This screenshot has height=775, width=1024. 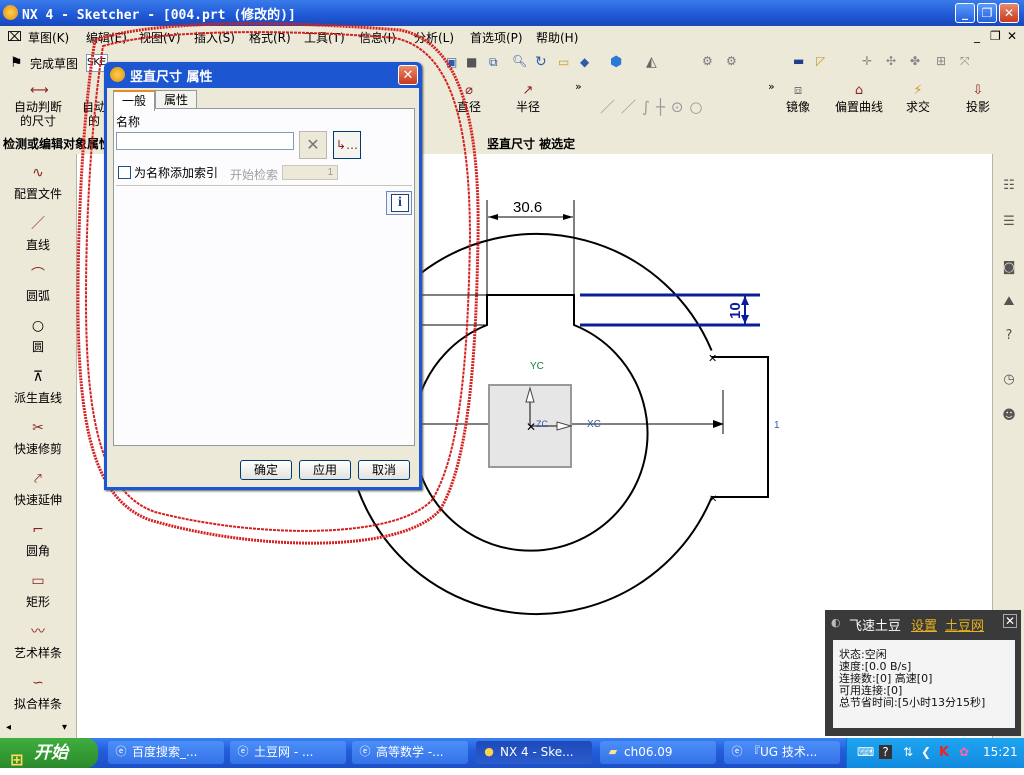 I want to click on menu-info: 信息(I), so click(x=377, y=37).